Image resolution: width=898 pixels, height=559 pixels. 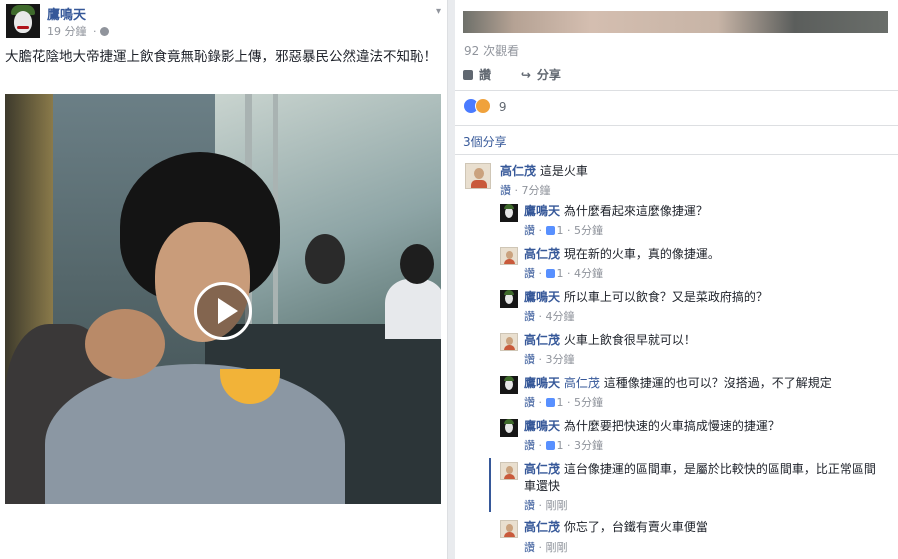 I want to click on post-text: 大膽花陰地大帝捷運上飲食竟無恥錄影上傳，邪惡暴民公然違法不知恥！, so click(x=221, y=57).